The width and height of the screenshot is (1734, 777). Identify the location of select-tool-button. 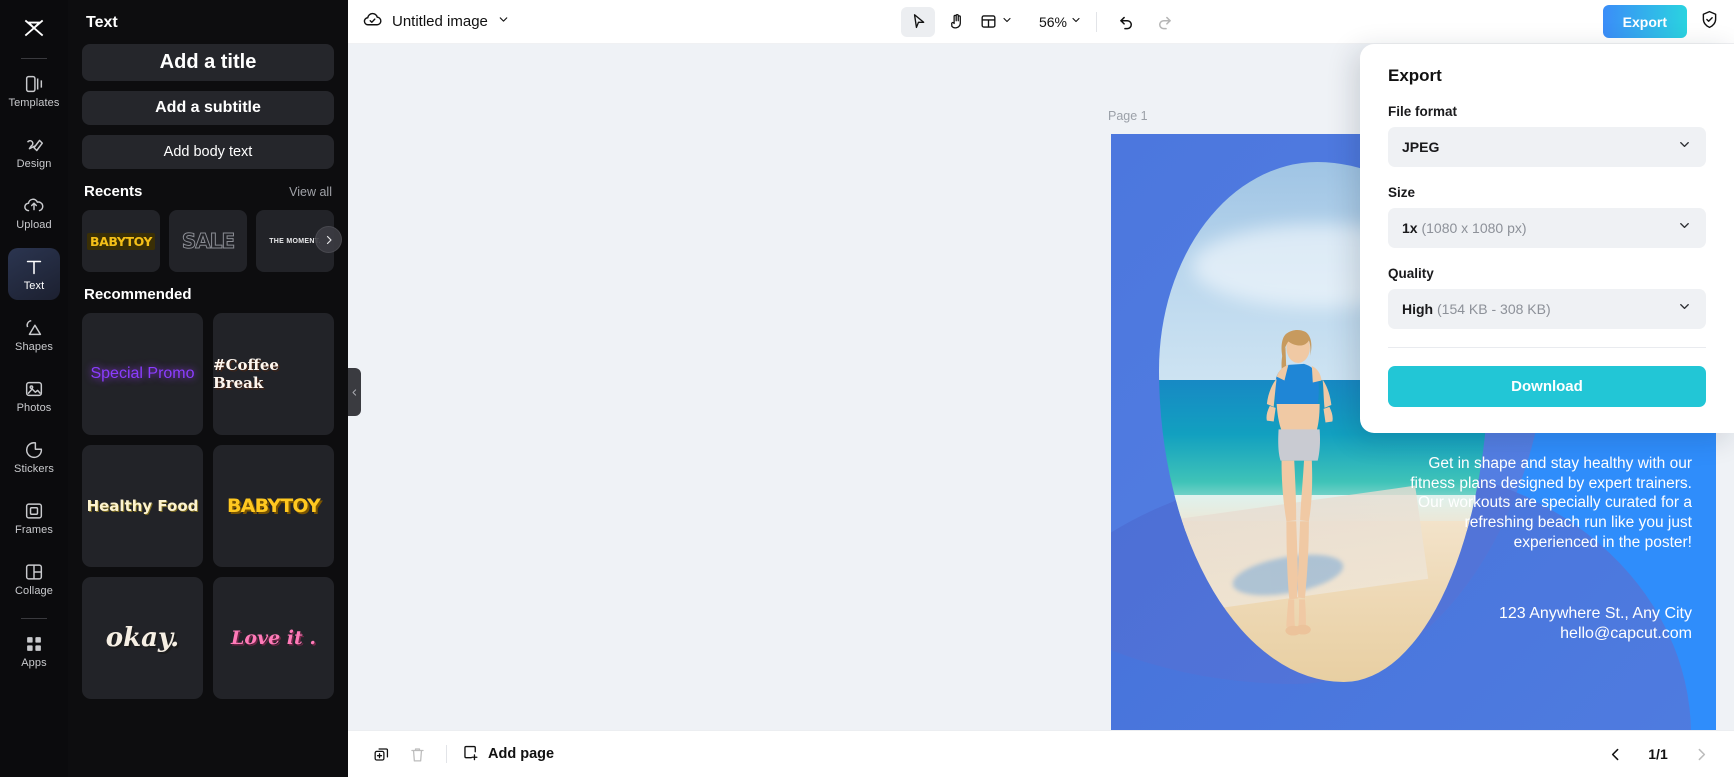
(918, 21).